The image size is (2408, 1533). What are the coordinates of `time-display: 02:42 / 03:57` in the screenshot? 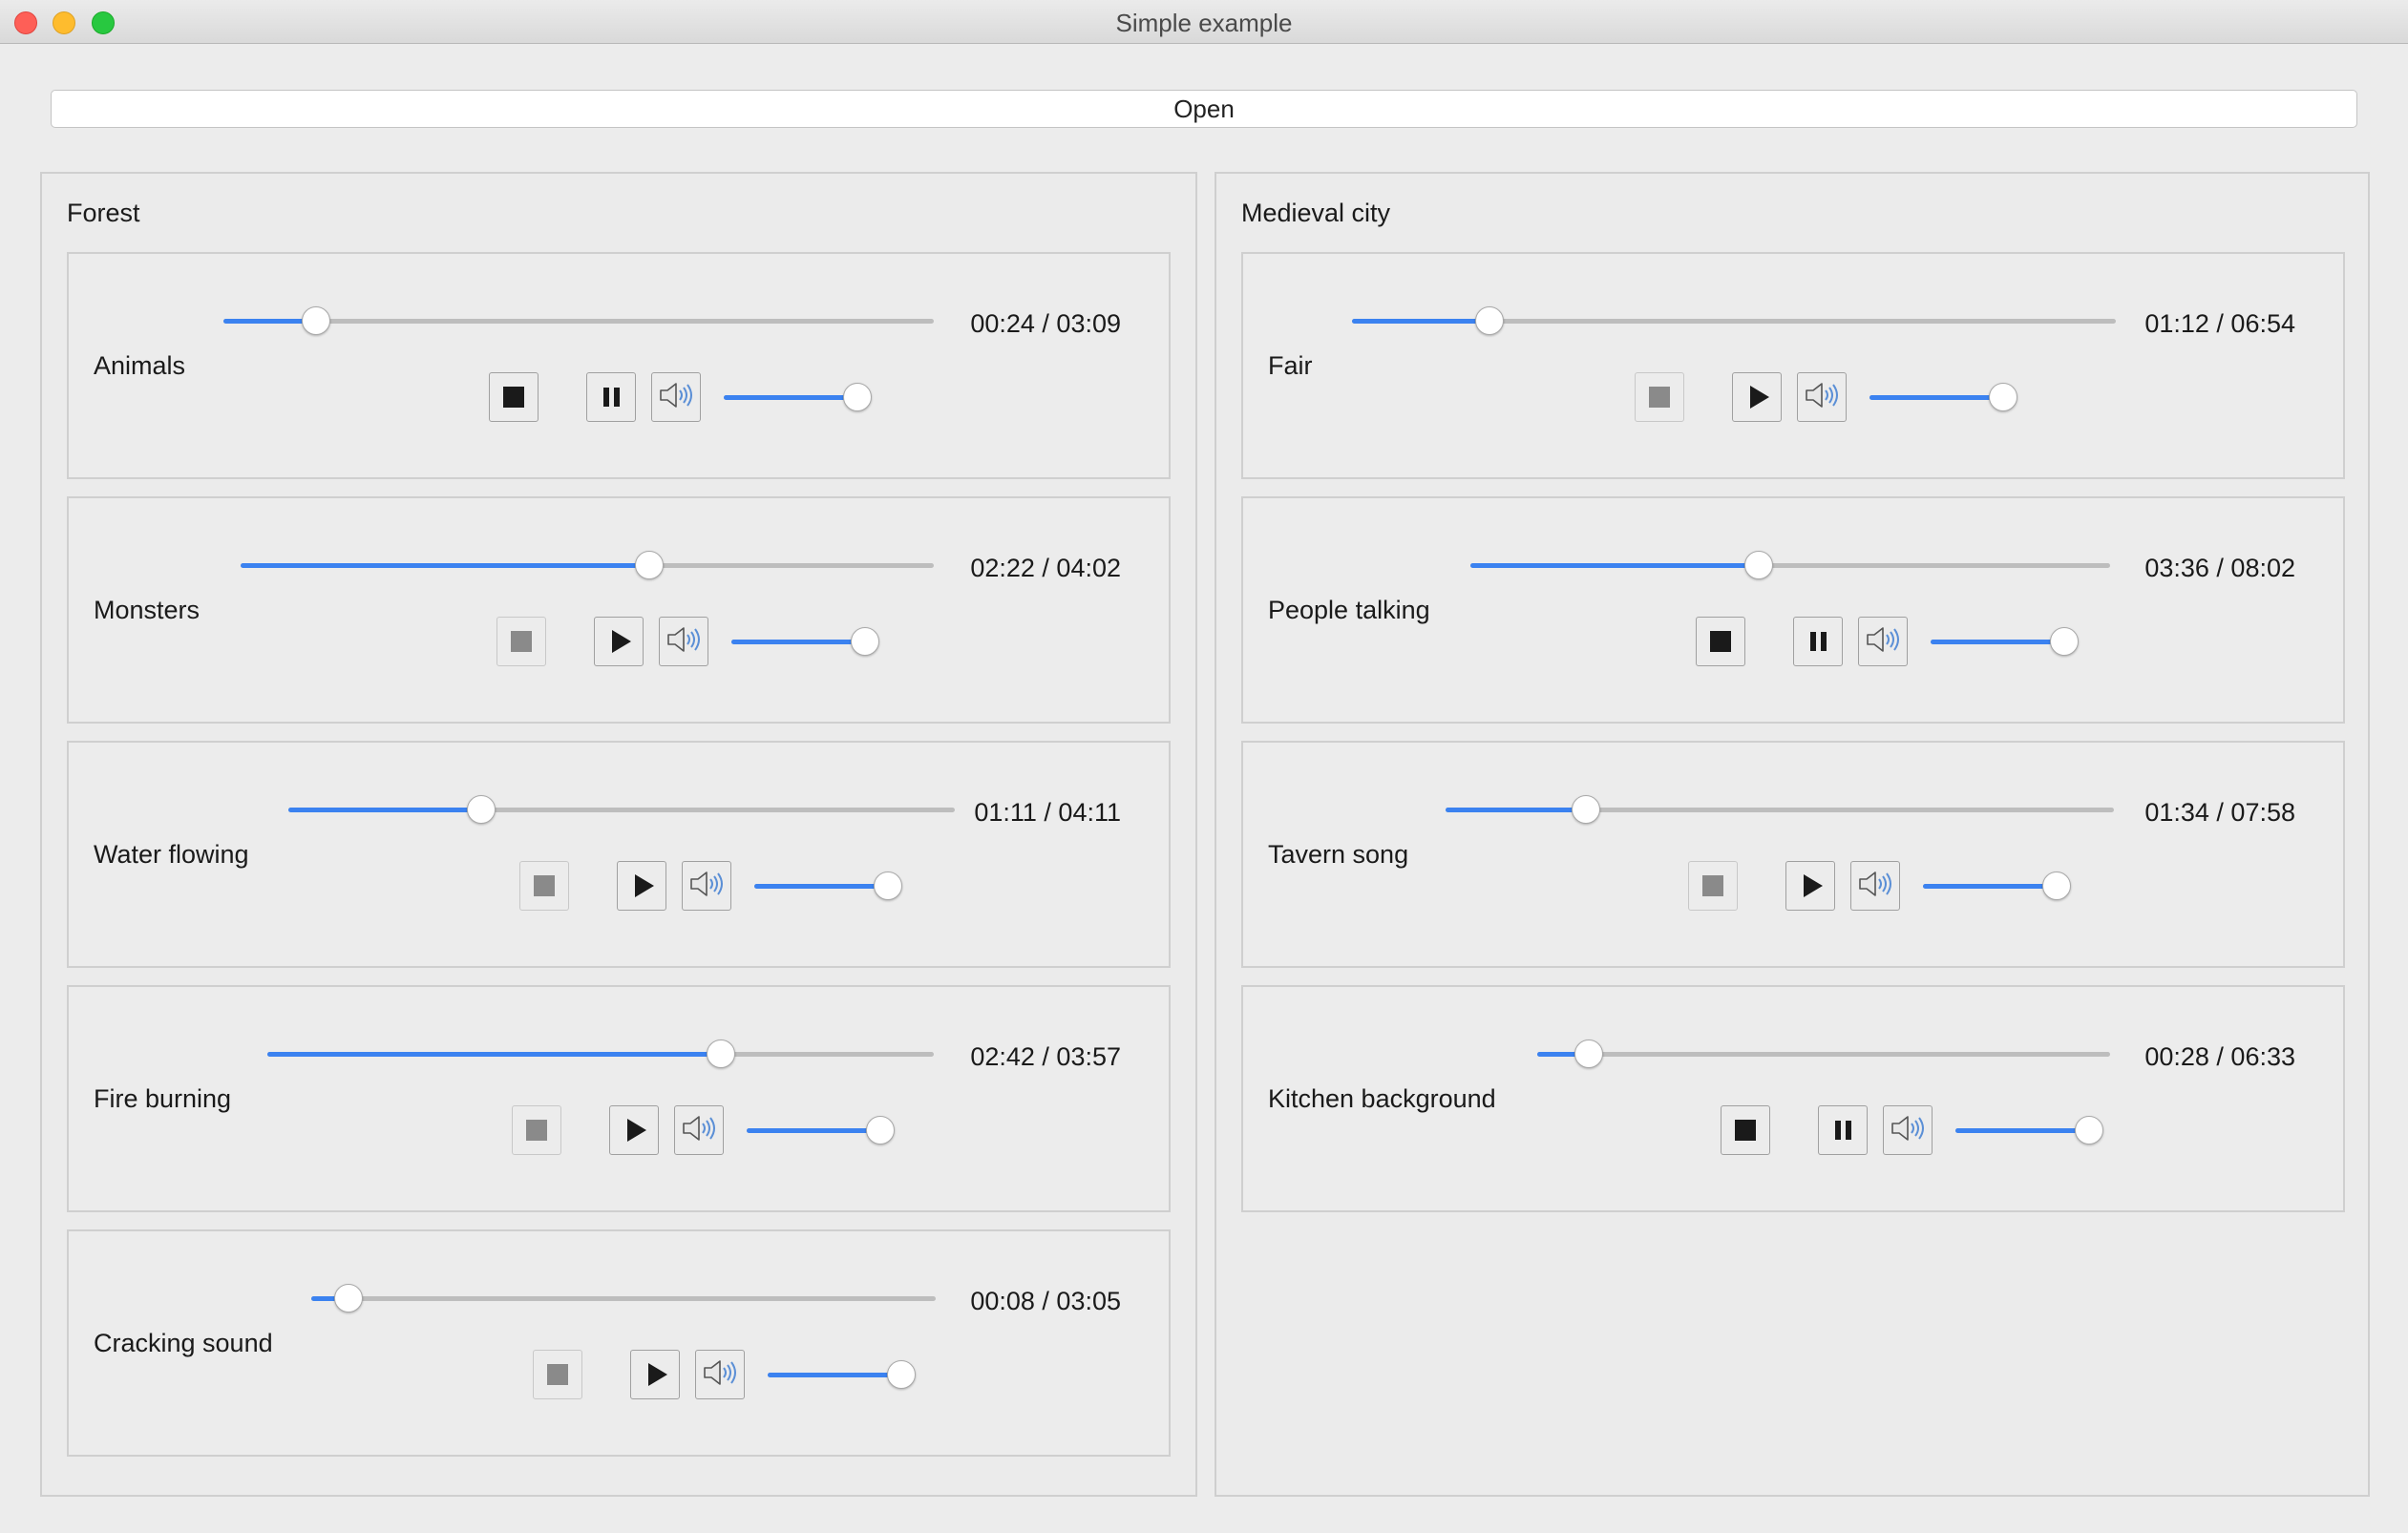 It's located at (1045, 1056).